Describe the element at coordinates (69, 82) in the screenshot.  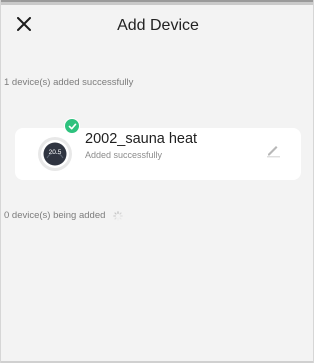
I see `success-count-label: 1 device(s) added successfully` at that location.